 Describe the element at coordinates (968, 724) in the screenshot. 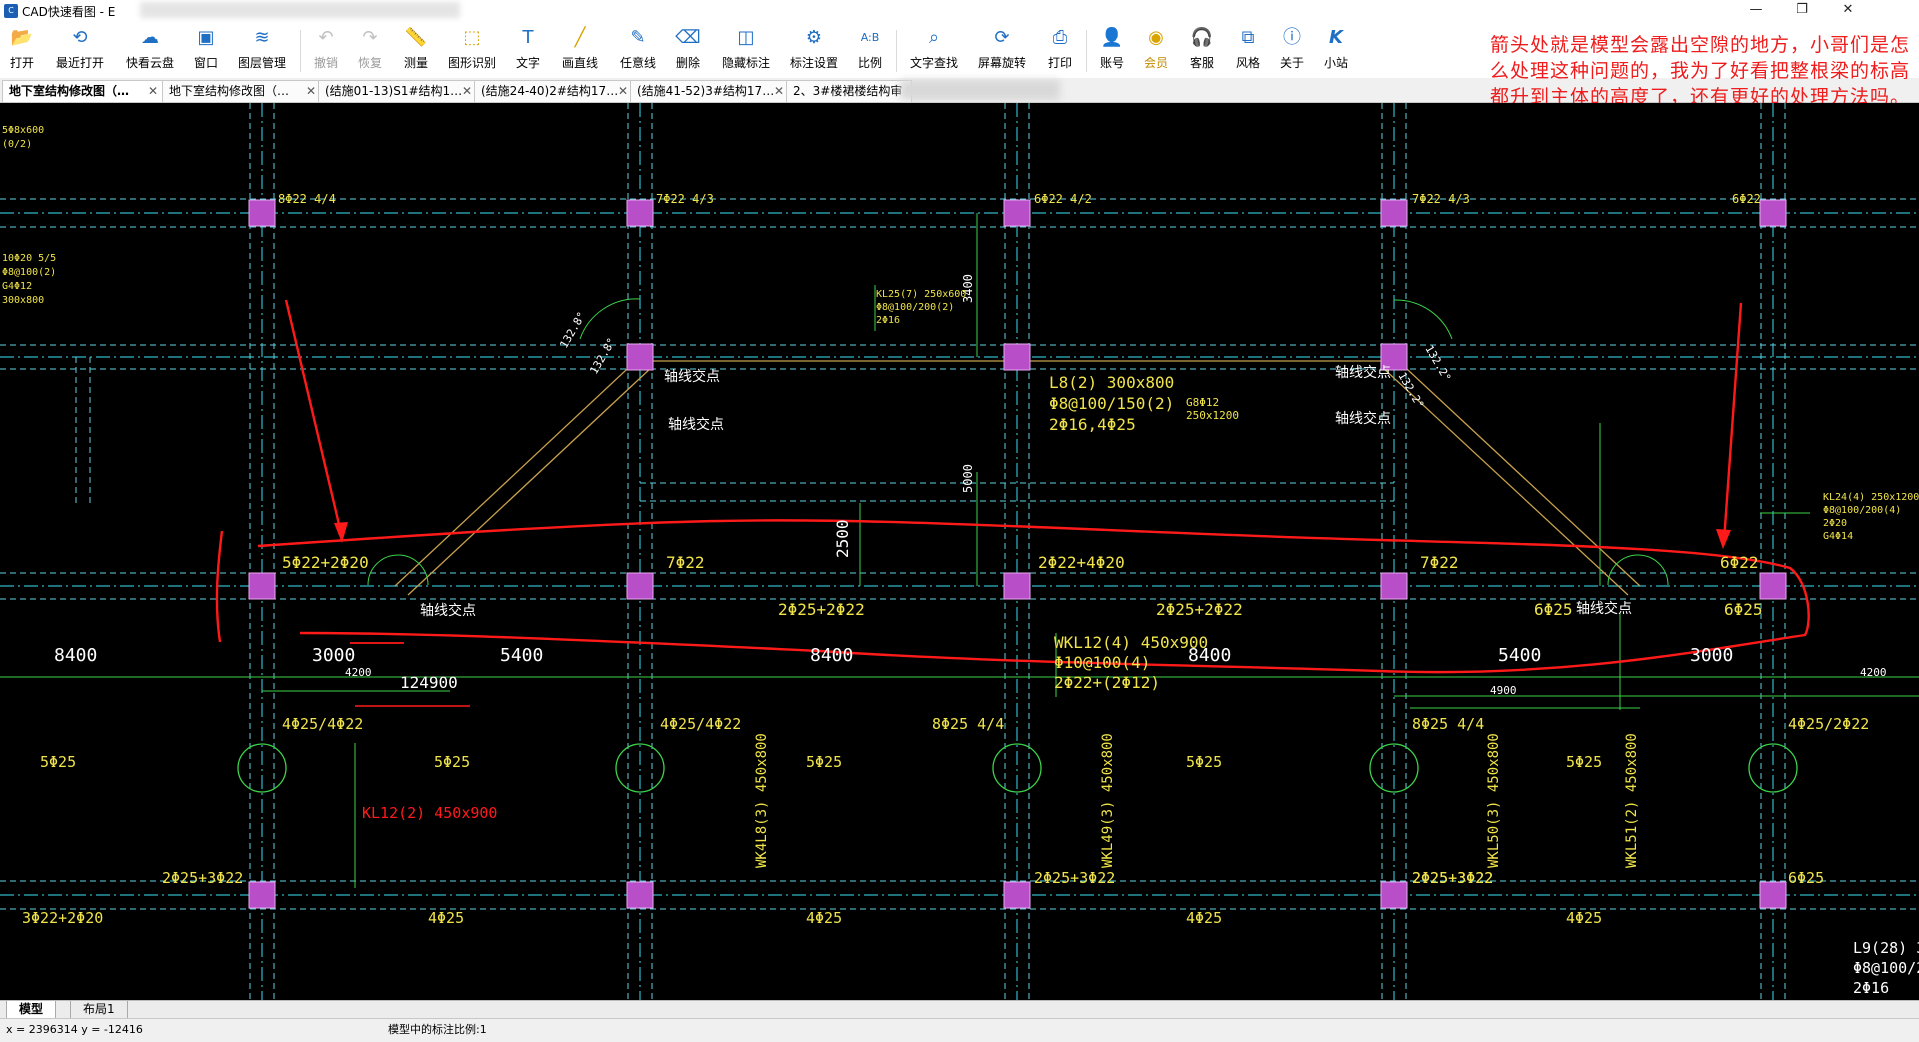

I see `bottom-rebar-label: 8Φ25 4/4` at that location.